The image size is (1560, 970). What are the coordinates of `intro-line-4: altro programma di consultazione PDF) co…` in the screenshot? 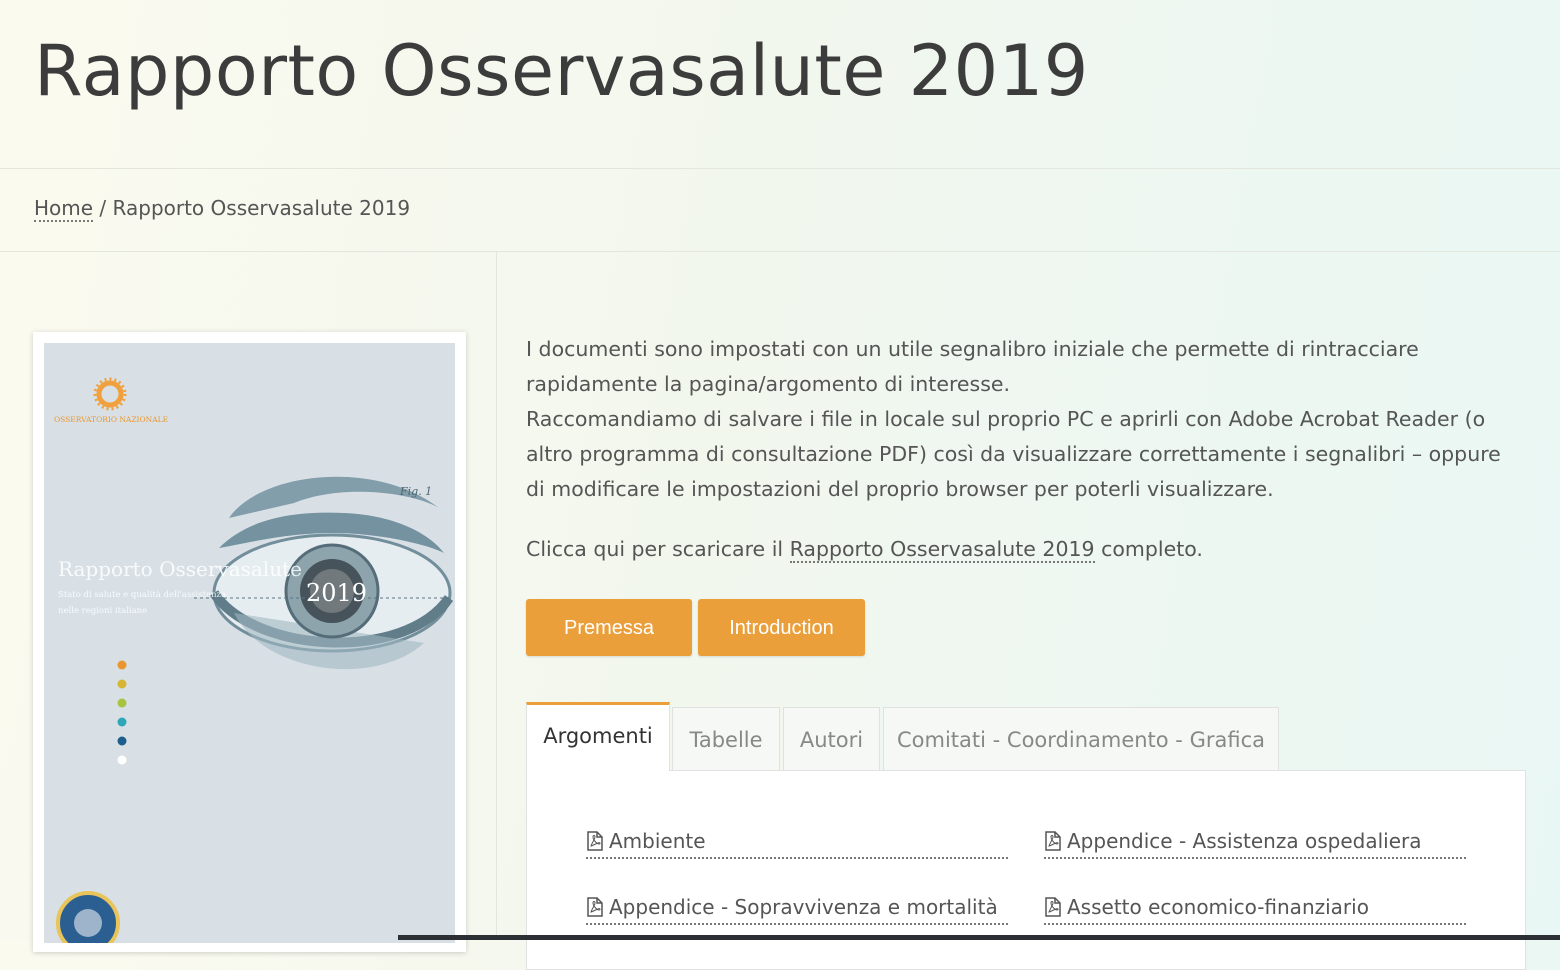 It's located at (1013, 454).